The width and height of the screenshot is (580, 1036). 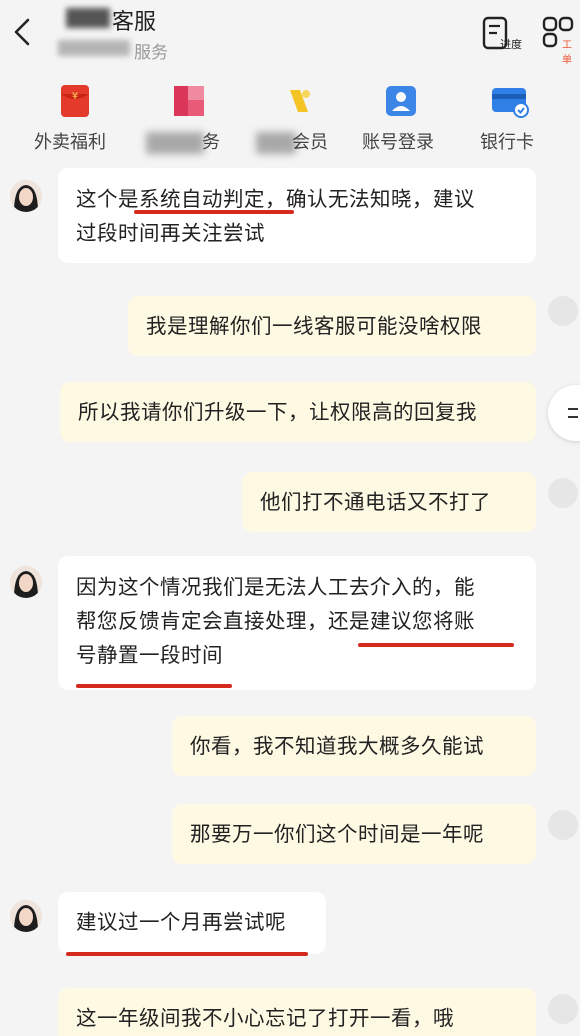 What do you see at coordinates (94, 48) in the screenshot?
I see `redacted-subtitle` at bounding box center [94, 48].